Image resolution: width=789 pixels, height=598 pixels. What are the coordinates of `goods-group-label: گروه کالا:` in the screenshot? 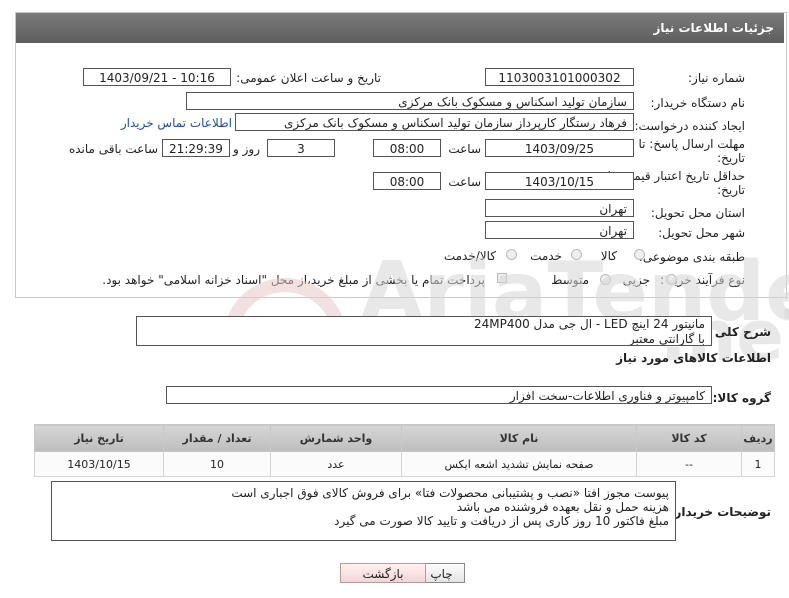 It's located at (741, 398).